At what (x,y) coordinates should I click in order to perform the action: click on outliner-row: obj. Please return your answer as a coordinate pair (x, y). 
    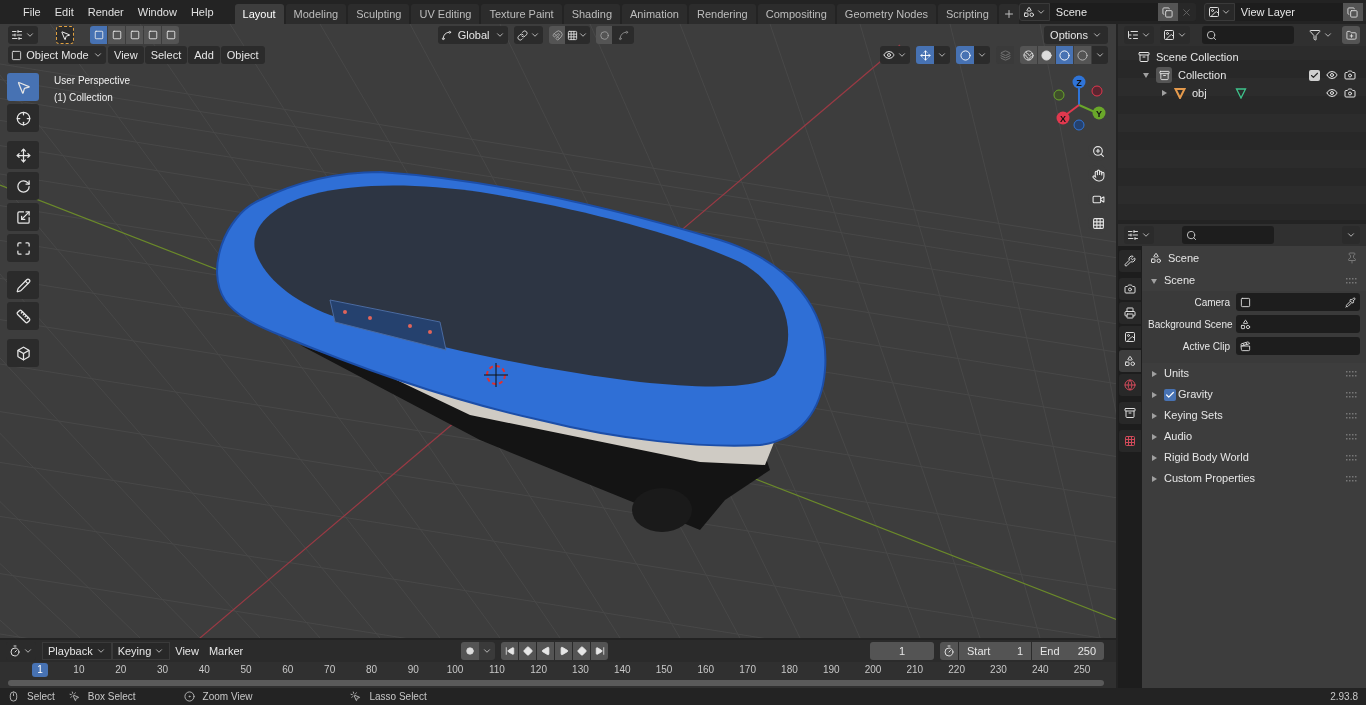
    Looking at the image, I should click on (1242, 93).